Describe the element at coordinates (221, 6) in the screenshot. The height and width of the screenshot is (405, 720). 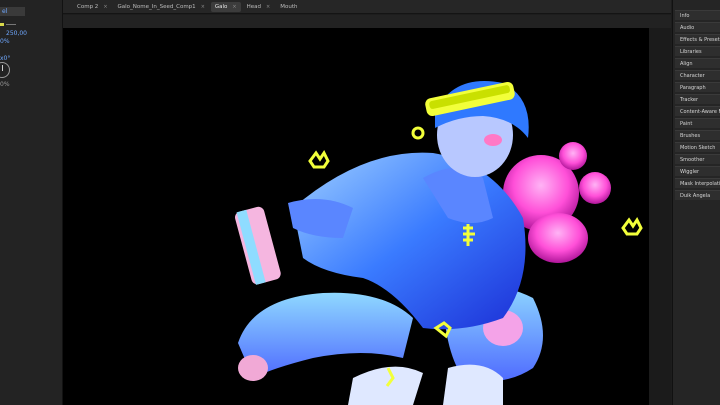
I see `tab-label: Galo` at that location.